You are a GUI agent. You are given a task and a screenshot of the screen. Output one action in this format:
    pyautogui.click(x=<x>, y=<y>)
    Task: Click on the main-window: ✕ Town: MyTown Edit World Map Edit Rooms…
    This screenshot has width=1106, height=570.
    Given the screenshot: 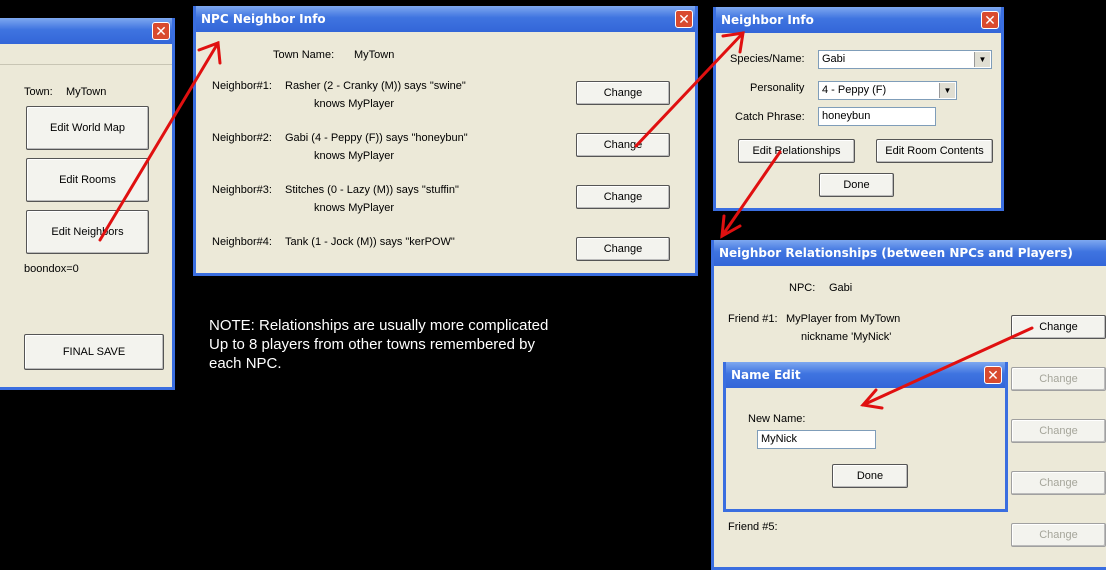 What is the action you would take?
    pyautogui.click(x=87, y=204)
    